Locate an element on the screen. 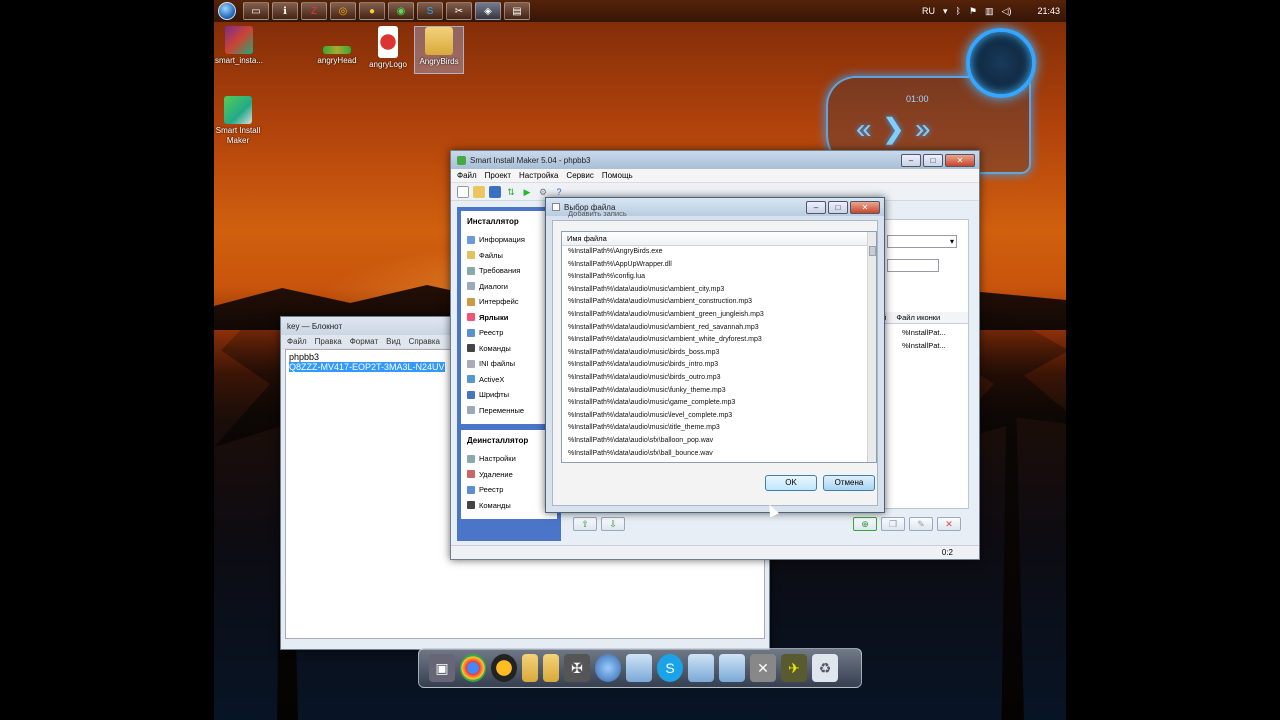  network-icon is located at coordinates (608, 668).